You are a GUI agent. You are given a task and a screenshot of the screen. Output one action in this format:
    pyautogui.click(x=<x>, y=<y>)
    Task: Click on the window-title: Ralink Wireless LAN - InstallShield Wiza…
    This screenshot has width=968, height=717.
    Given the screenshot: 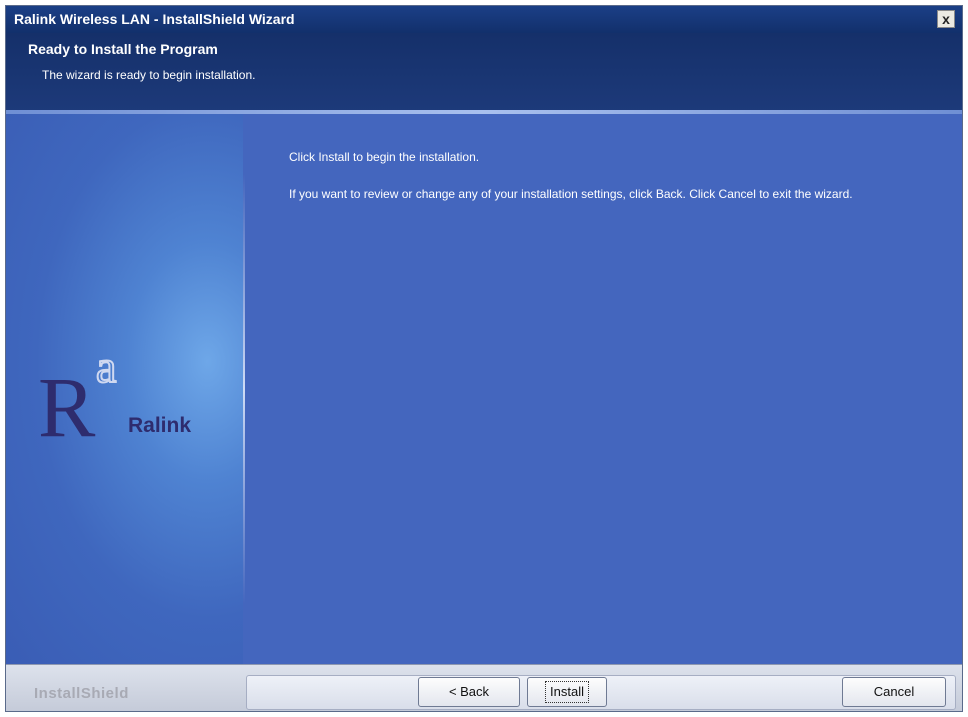 What is the action you would take?
    pyautogui.click(x=154, y=19)
    